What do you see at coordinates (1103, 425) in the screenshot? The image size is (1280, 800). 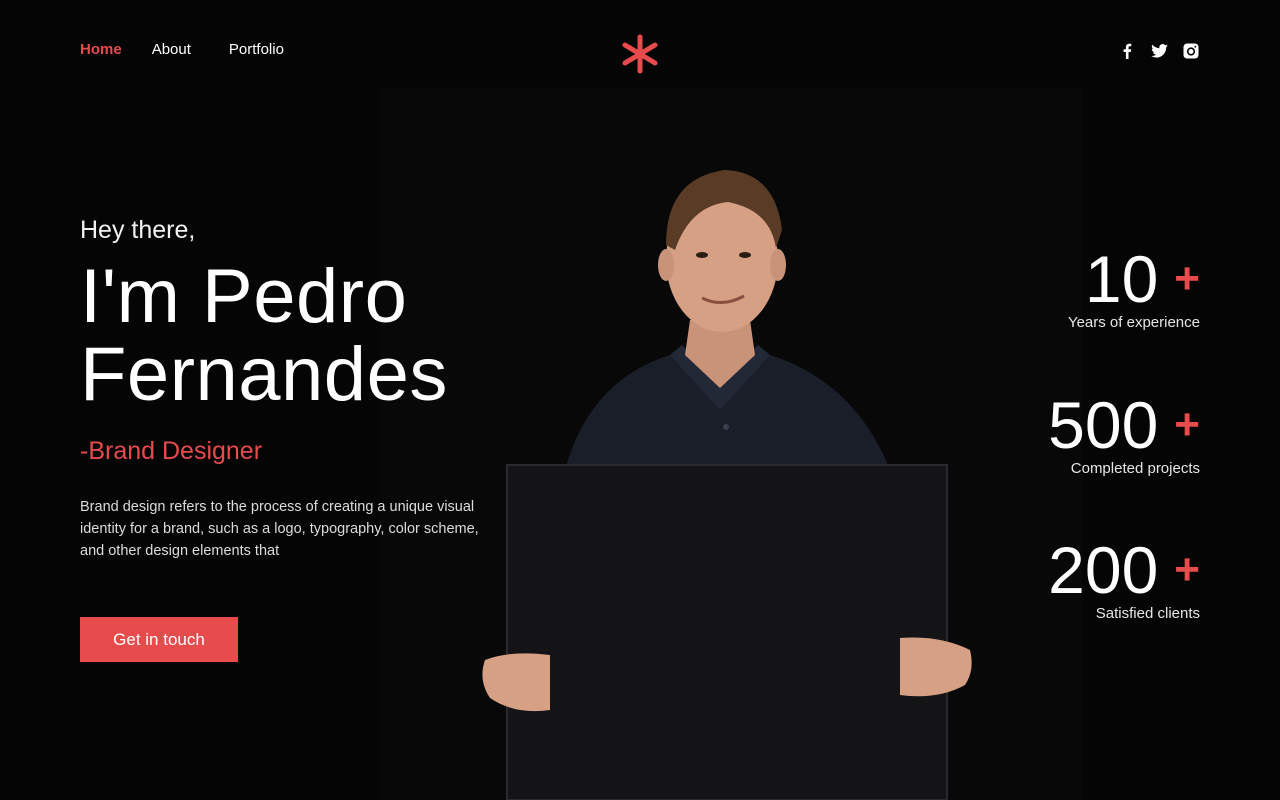 I see `stat-projects-value: 500` at bounding box center [1103, 425].